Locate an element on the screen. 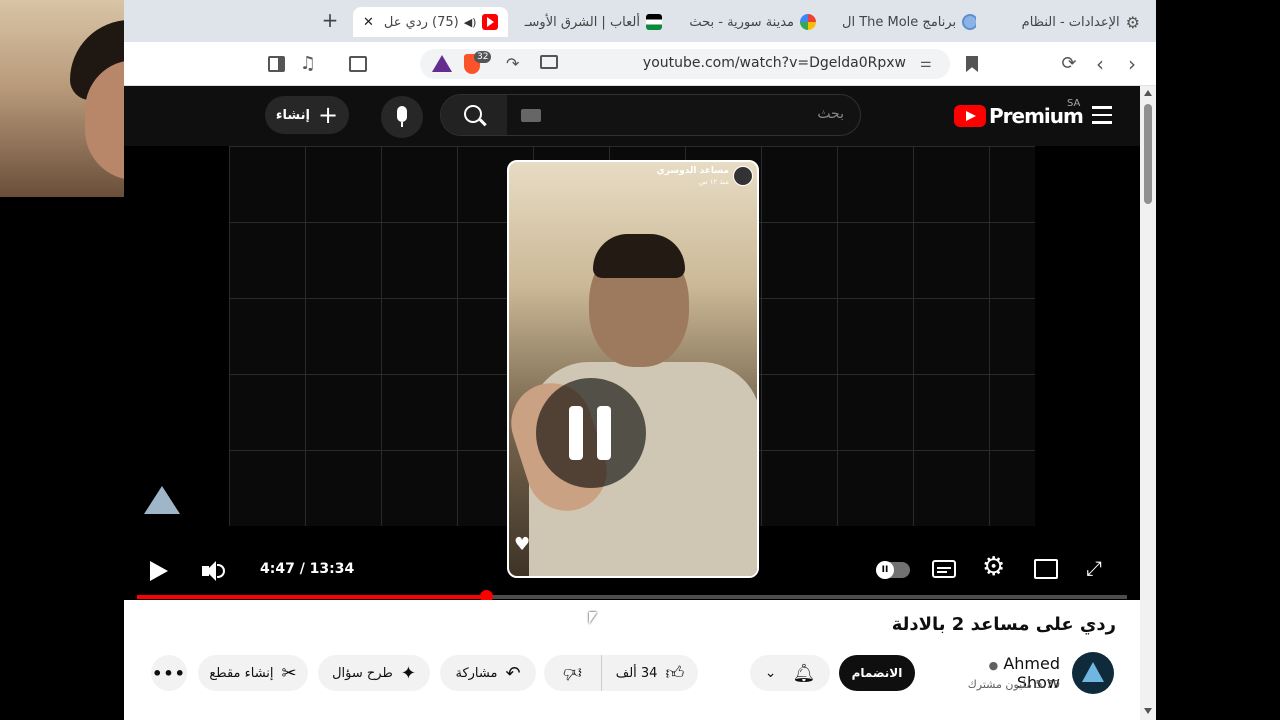 The image size is (1280, 720). ask-question-button: طرح سؤال ✦ is located at coordinates (374, 673).